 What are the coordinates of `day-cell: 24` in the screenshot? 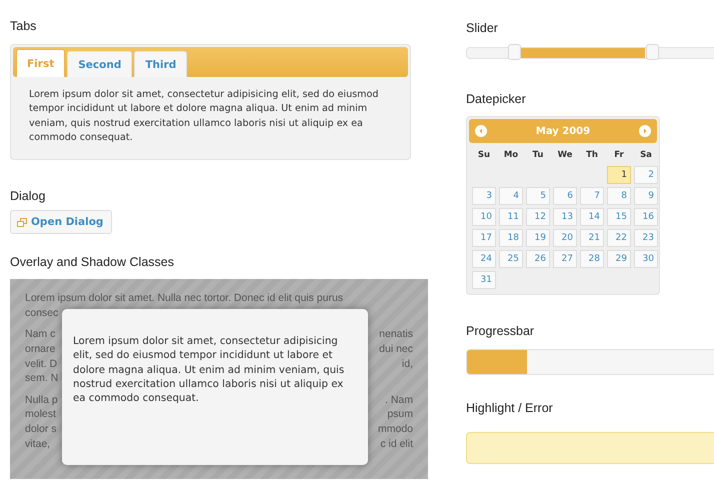 It's located at (484, 259).